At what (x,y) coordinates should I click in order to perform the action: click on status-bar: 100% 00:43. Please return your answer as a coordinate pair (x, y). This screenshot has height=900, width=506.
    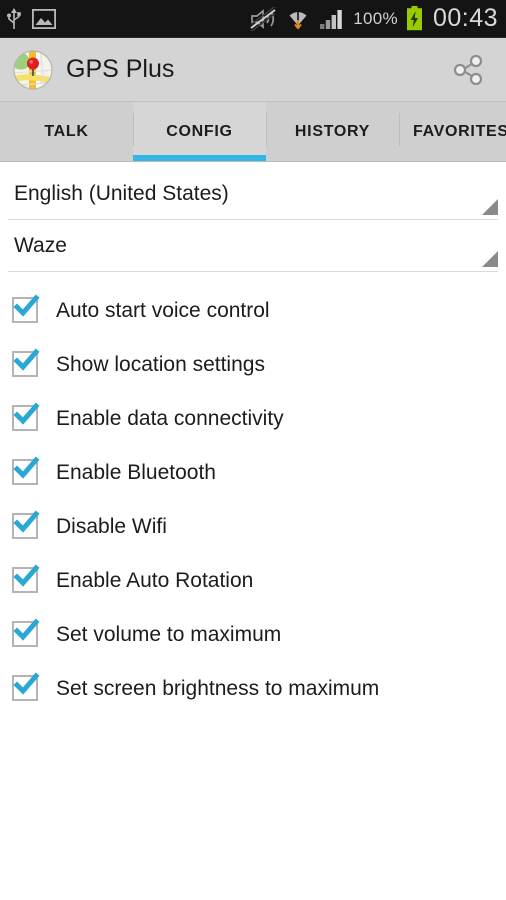
    Looking at the image, I should click on (253, 19).